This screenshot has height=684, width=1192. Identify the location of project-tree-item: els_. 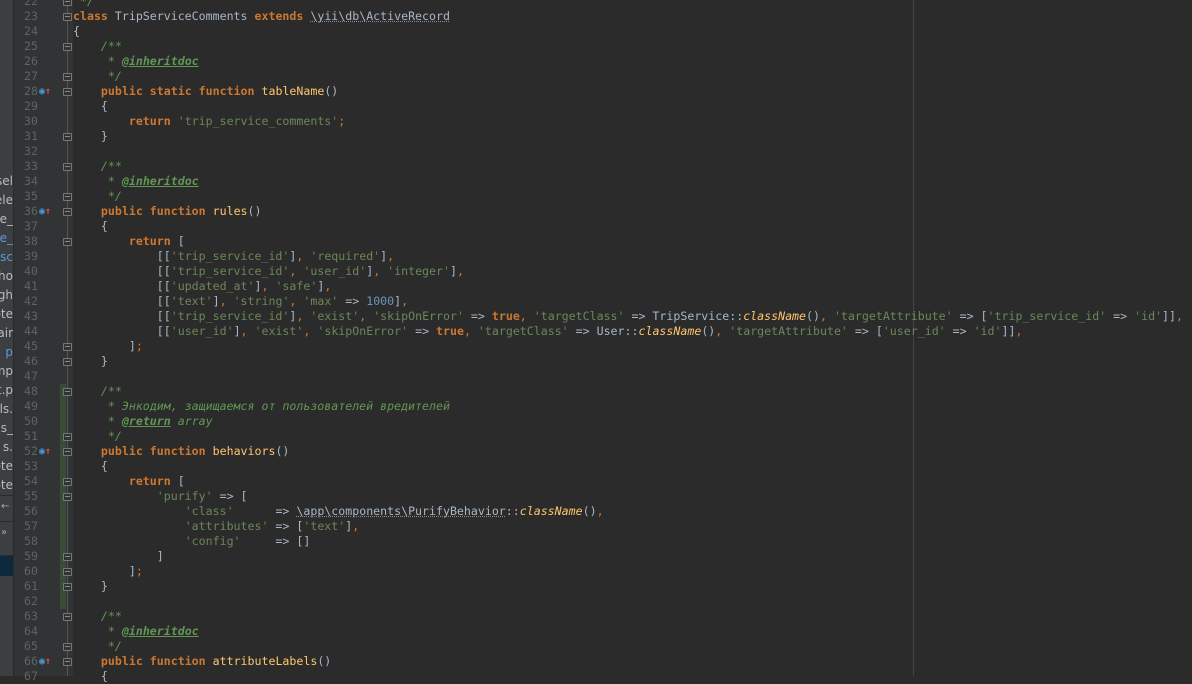
(6, 428).